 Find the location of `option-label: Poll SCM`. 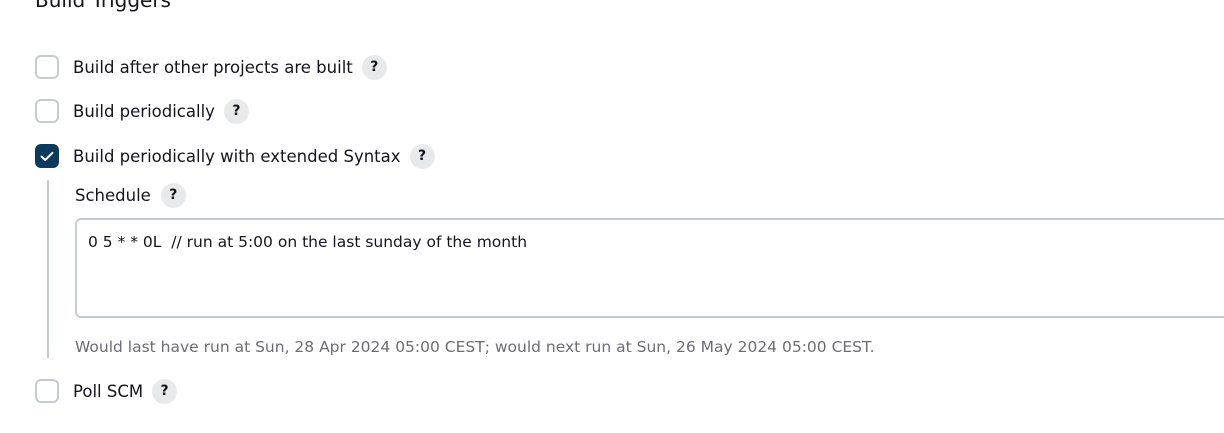

option-label: Poll SCM is located at coordinates (108, 391).